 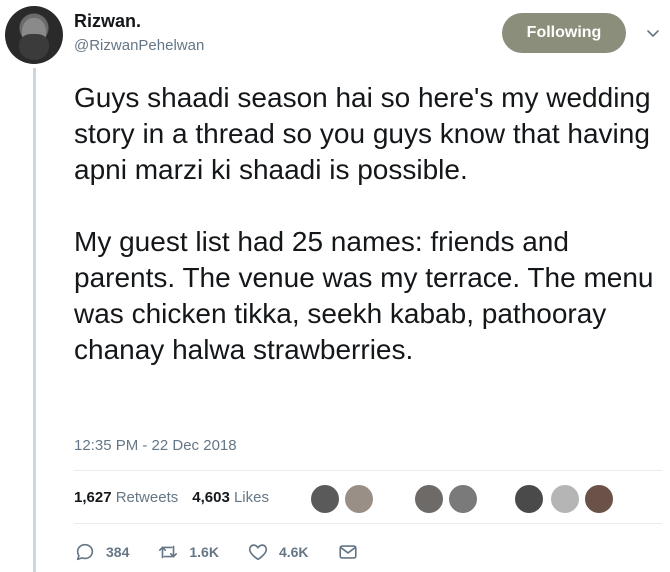 What do you see at coordinates (93, 497) in the screenshot?
I see `retweets-count: 1,627` at bounding box center [93, 497].